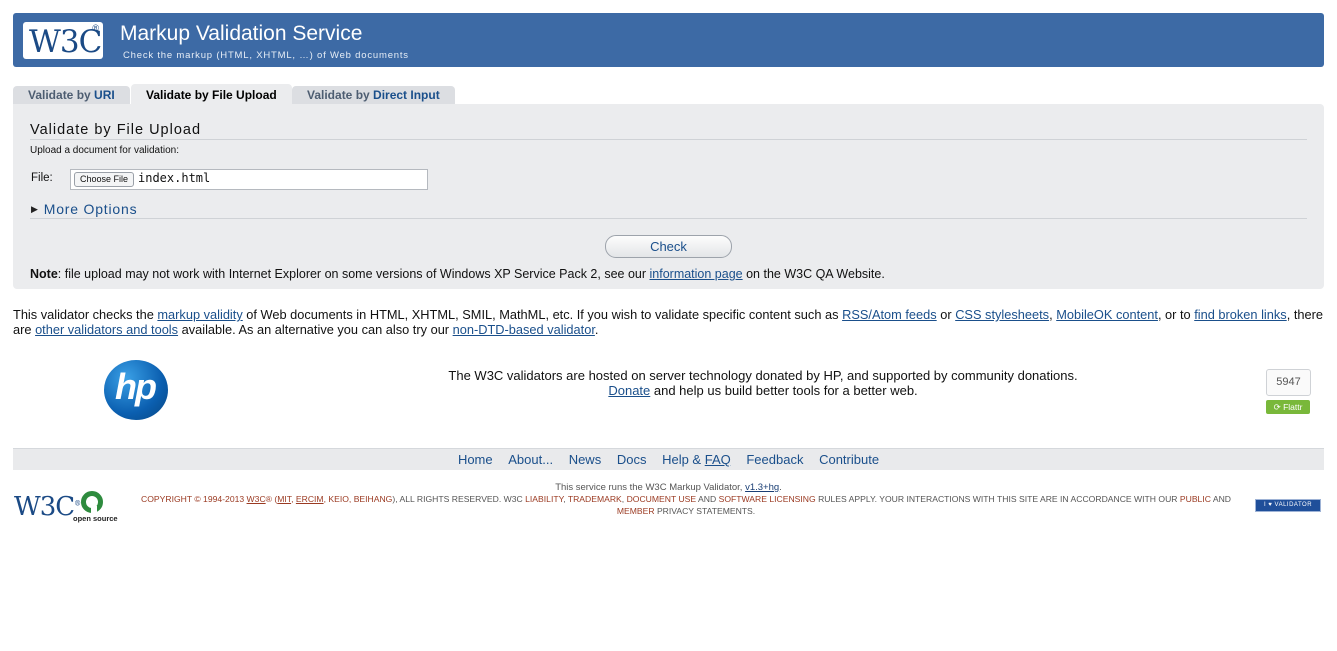  Describe the element at coordinates (1293, 407) in the screenshot. I see `flattr-label: Flattr` at that location.